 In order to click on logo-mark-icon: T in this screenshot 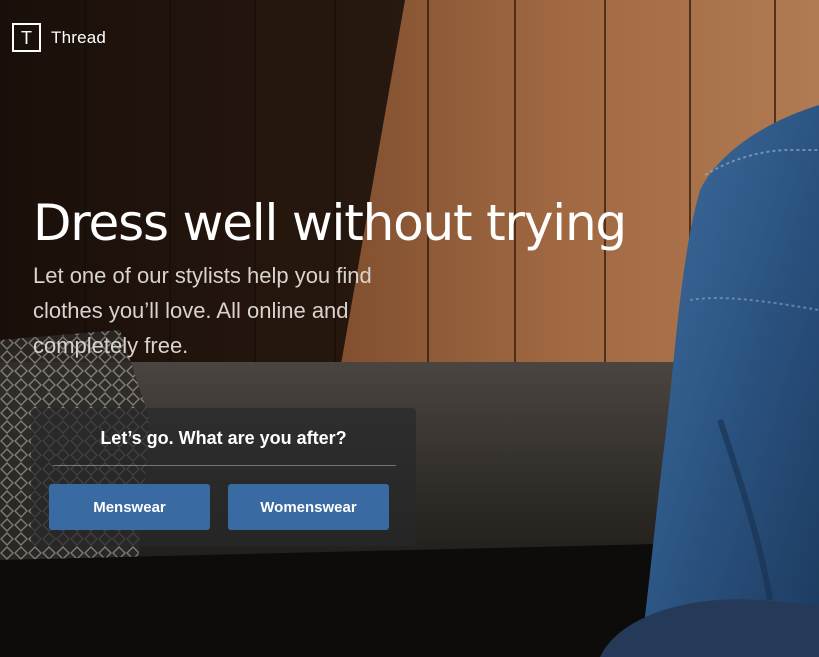, I will do `click(26, 37)`.